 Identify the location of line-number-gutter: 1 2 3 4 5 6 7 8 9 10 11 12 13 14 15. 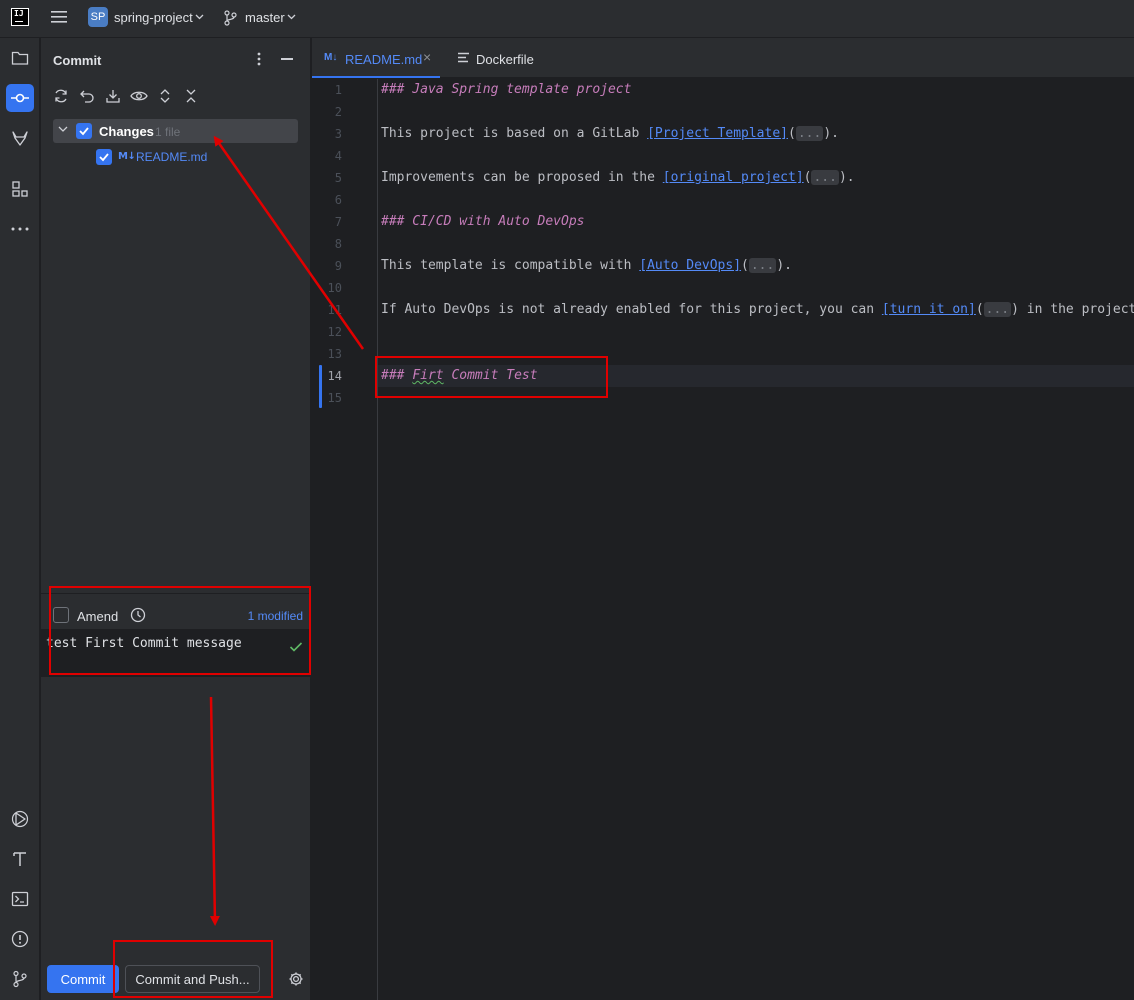
(345, 539).